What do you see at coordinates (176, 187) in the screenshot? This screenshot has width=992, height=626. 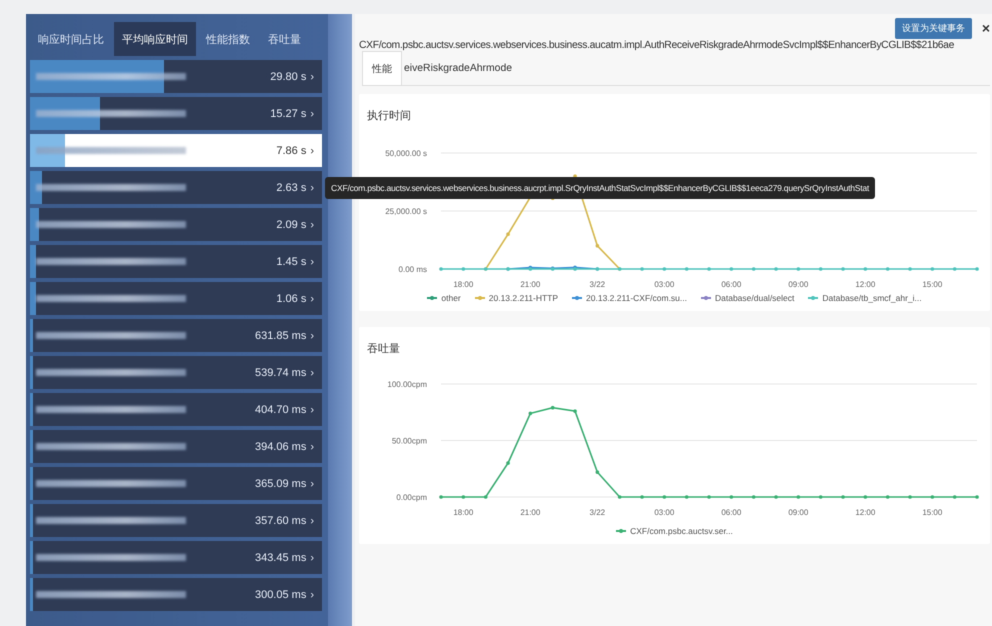 I see `transaction-row: 2.63 s ›` at bounding box center [176, 187].